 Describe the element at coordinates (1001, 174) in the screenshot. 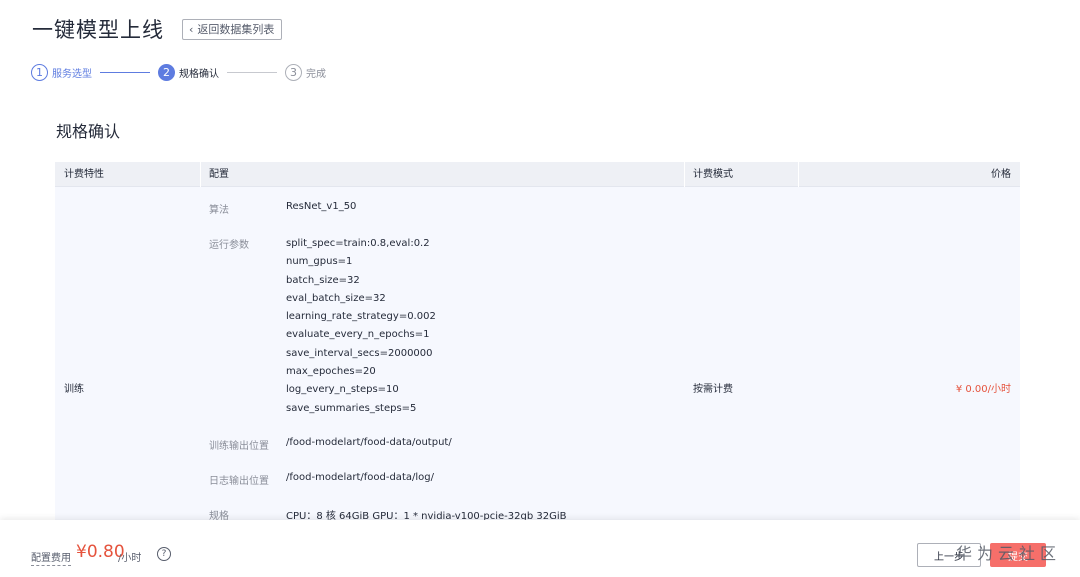

I see `header-price: 价格` at that location.